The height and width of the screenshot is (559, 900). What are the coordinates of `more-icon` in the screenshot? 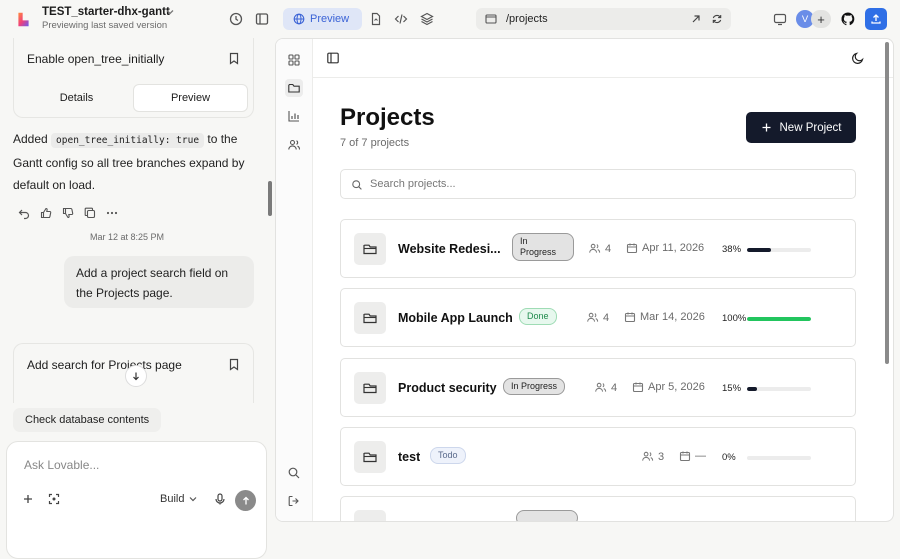 It's located at (112, 213).